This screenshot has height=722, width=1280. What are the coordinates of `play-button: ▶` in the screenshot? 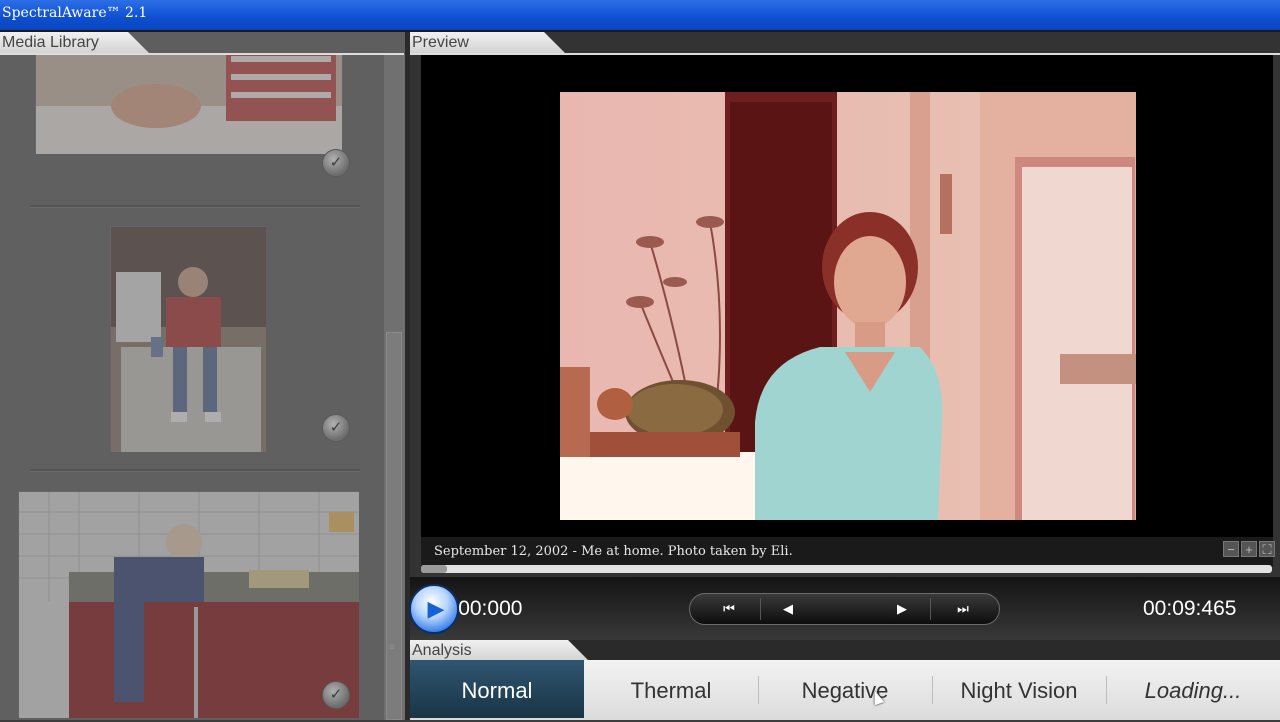 It's located at (434, 609).